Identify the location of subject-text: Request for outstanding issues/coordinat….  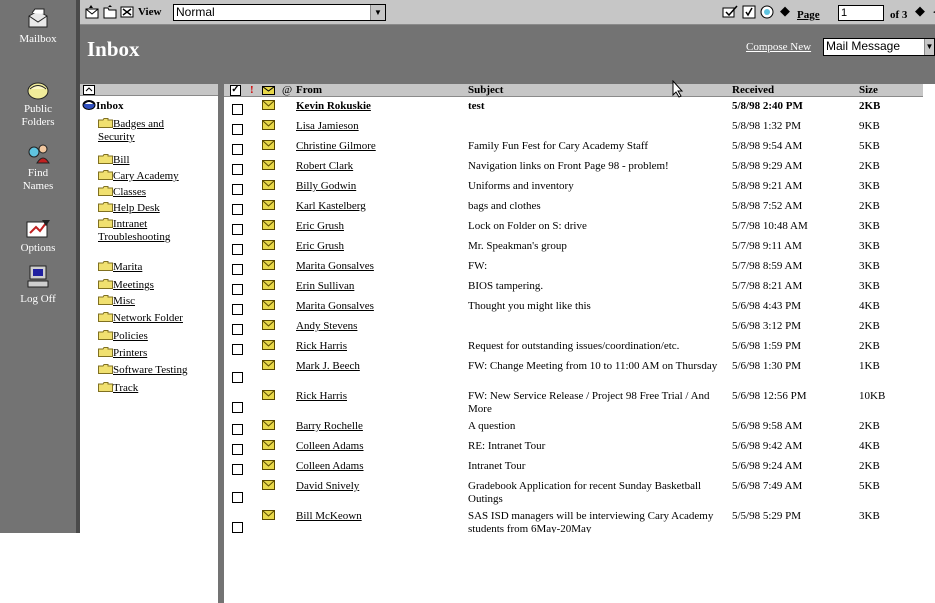
(574, 346).